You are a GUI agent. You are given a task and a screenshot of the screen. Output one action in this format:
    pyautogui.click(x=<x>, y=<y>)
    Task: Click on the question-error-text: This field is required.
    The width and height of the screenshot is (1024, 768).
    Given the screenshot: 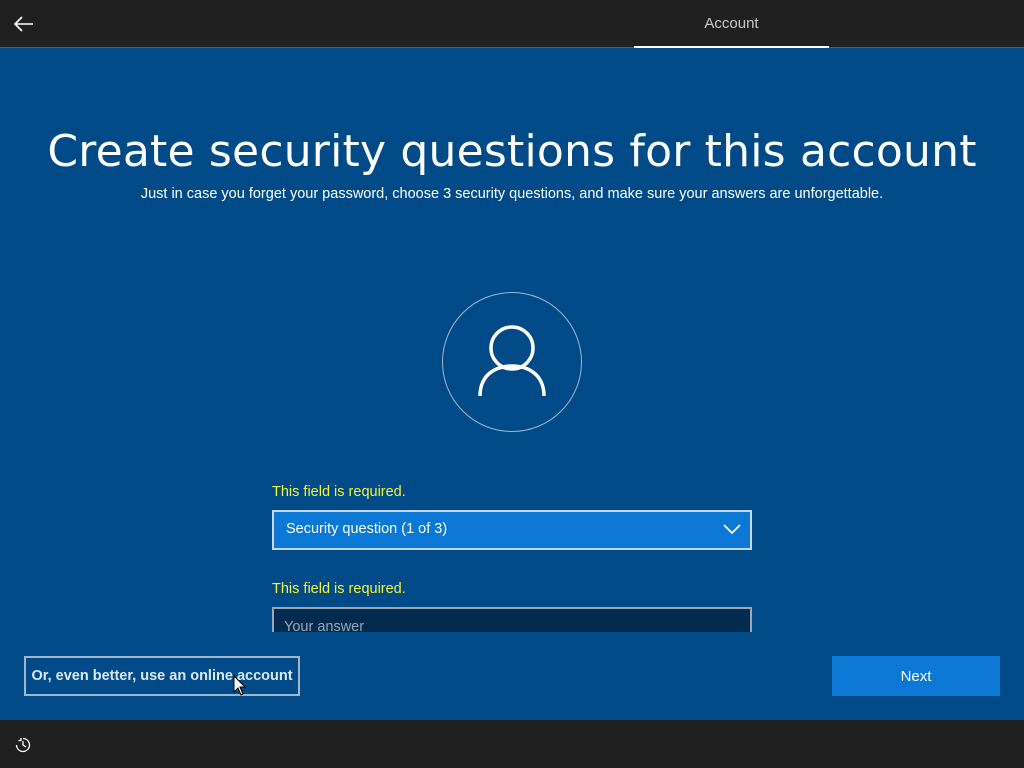 What is the action you would take?
    pyautogui.click(x=339, y=492)
    